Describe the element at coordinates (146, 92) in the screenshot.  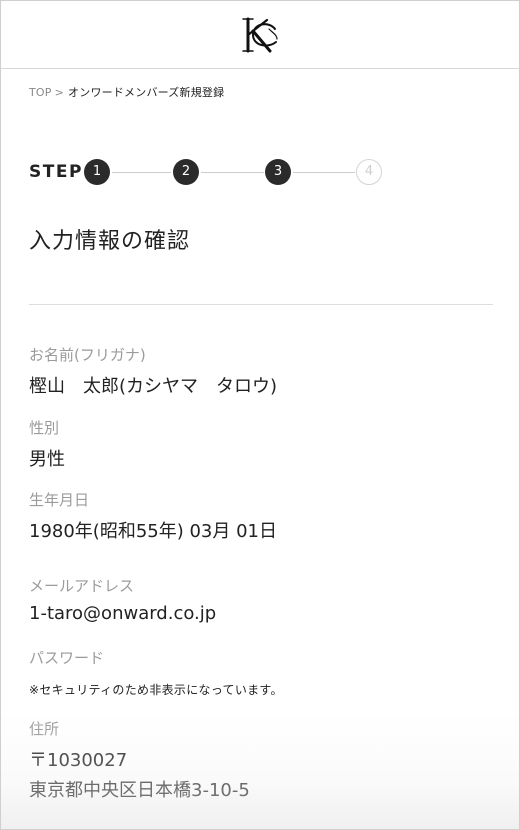
I see `breadcrumb-current: オンワードメンバーズ新規登録` at that location.